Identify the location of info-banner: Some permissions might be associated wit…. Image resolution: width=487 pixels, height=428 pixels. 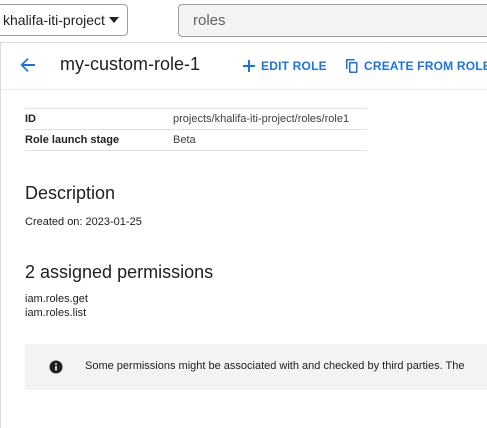
(256, 367).